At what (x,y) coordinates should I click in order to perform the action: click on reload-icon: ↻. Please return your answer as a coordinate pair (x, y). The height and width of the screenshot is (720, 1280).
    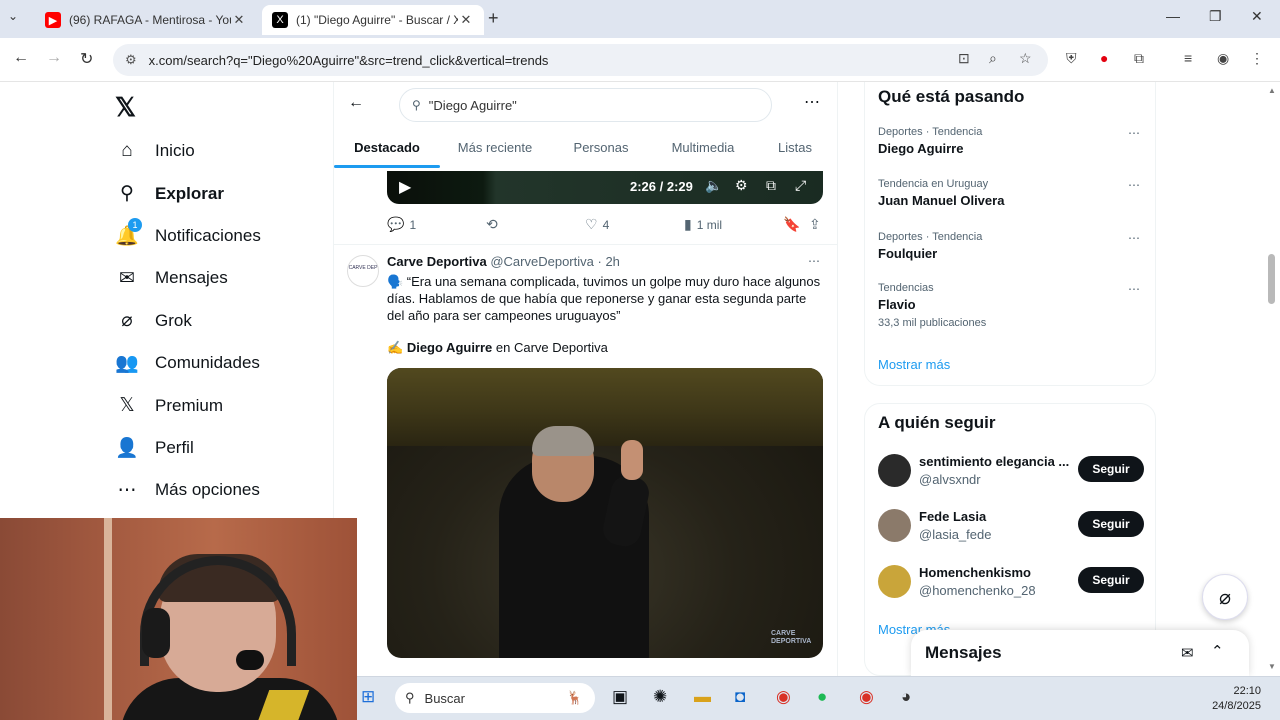
    Looking at the image, I should click on (86, 59).